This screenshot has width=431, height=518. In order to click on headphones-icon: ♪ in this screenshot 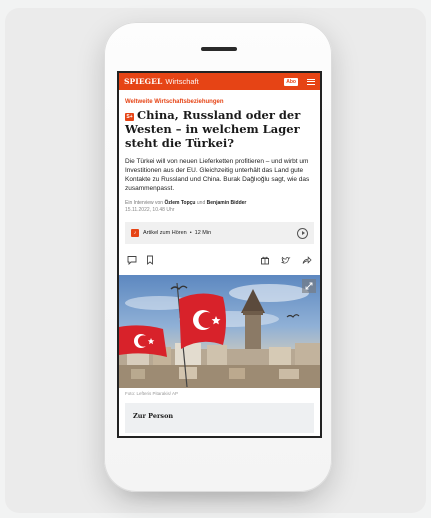, I will do `click(135, 233)`.